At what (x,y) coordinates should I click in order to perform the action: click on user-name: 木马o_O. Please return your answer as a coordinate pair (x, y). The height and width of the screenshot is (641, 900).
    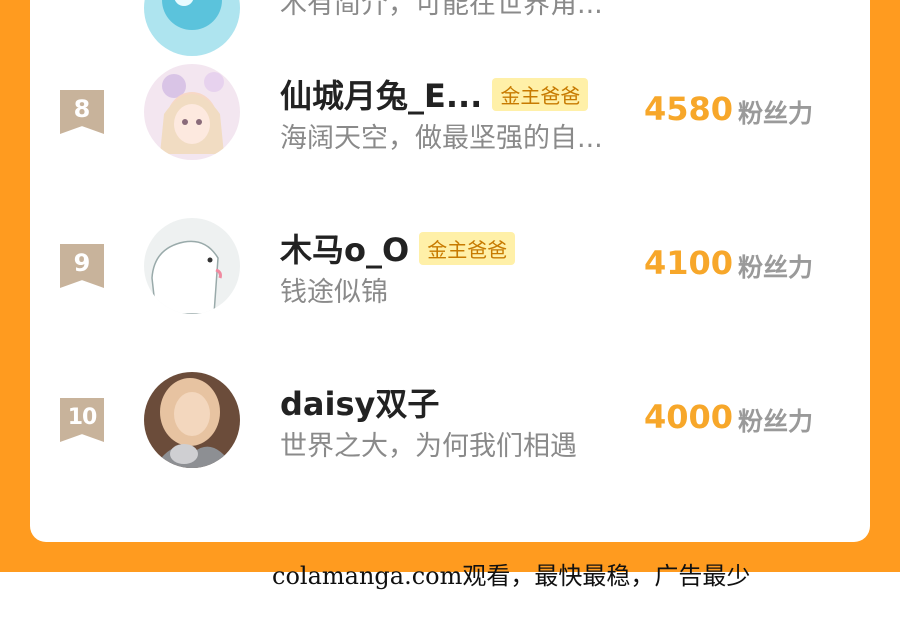
    Looking at the image, I should click on (344, 248).